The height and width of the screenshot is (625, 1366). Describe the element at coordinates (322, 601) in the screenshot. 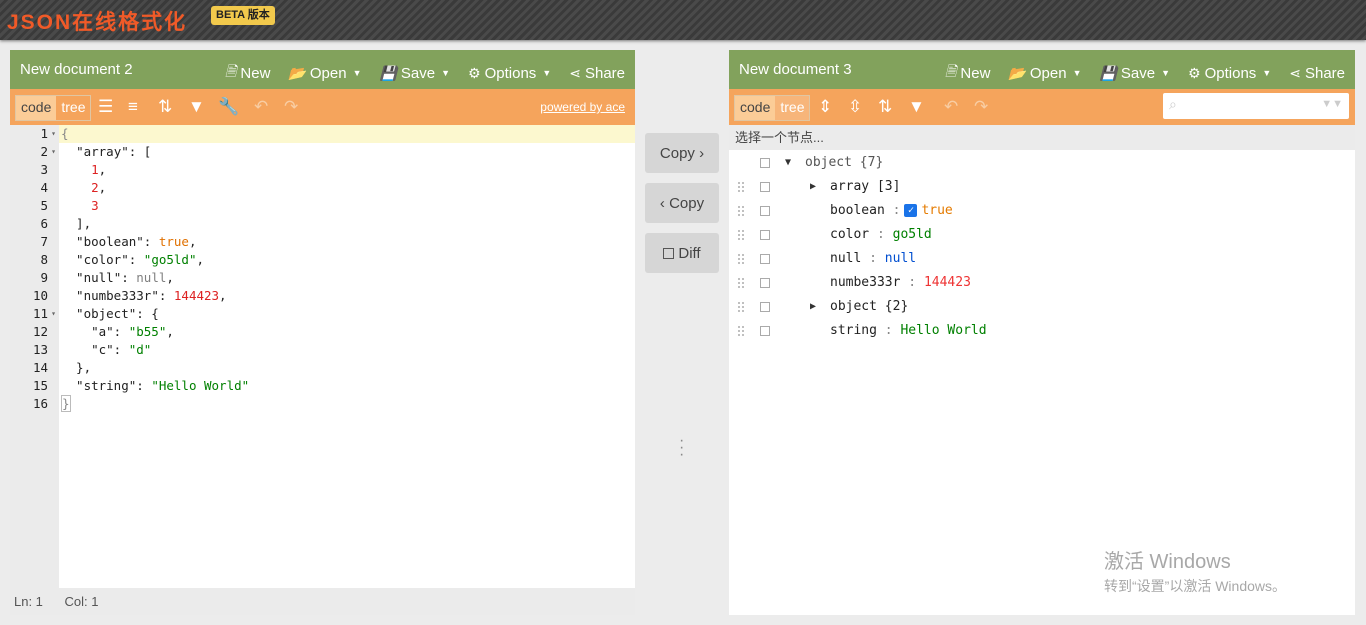

I see `editor-status-bar: Ln: 1 Col: 1` at that location.